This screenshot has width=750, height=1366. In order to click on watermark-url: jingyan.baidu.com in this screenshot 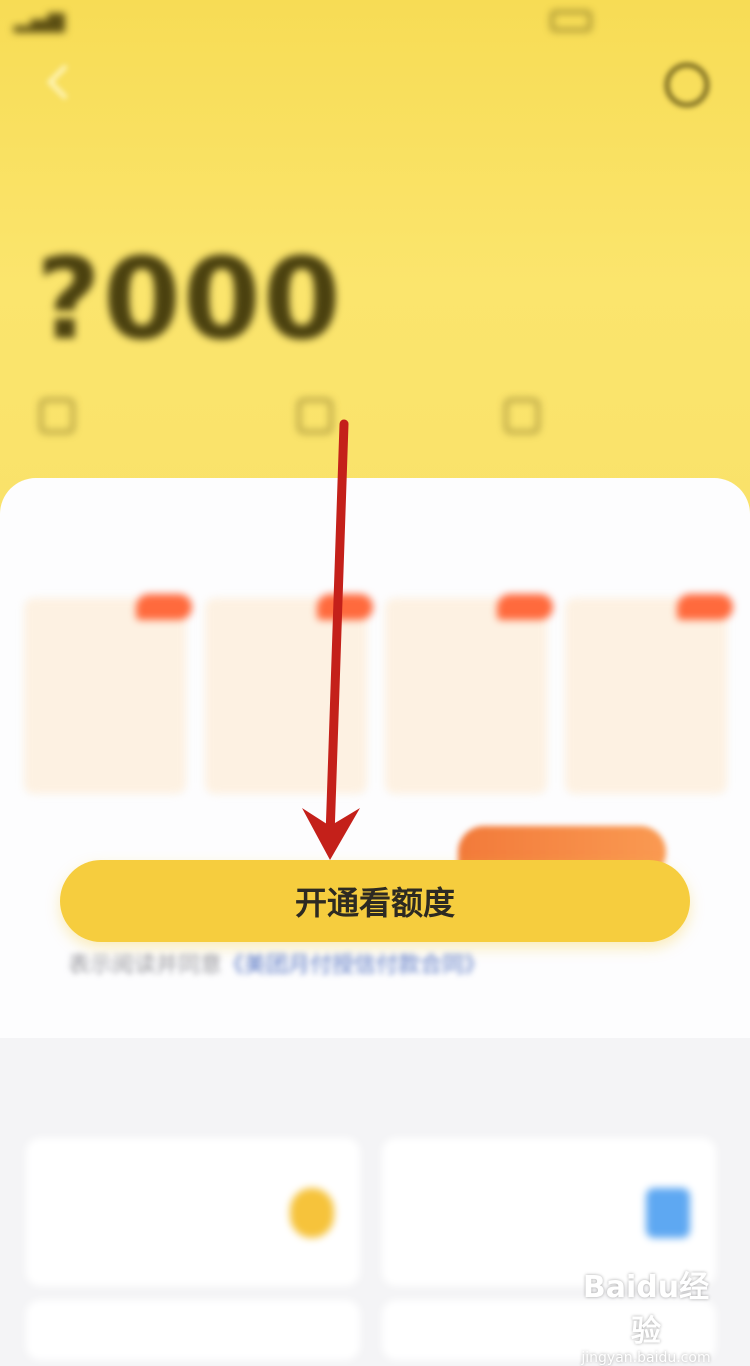, I will do `click(646, 1358)`.